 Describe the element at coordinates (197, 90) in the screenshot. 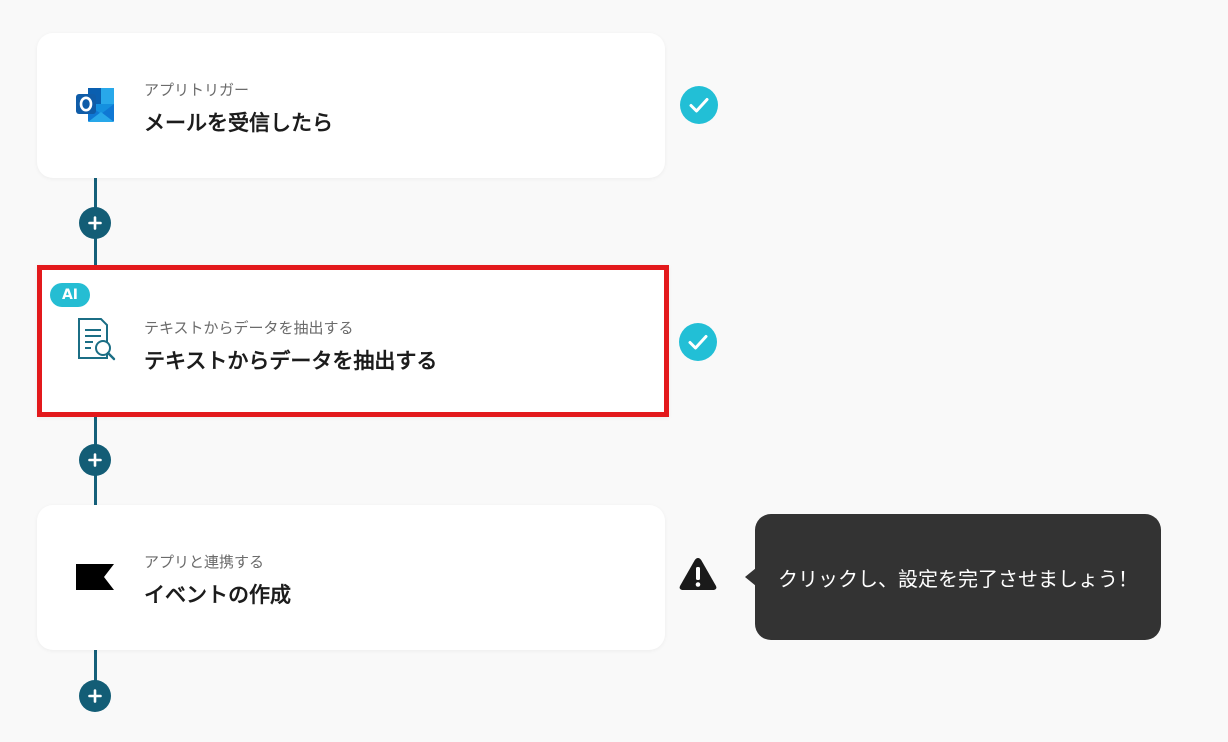

I see `step-category-label: アプリトリガー` at that location.